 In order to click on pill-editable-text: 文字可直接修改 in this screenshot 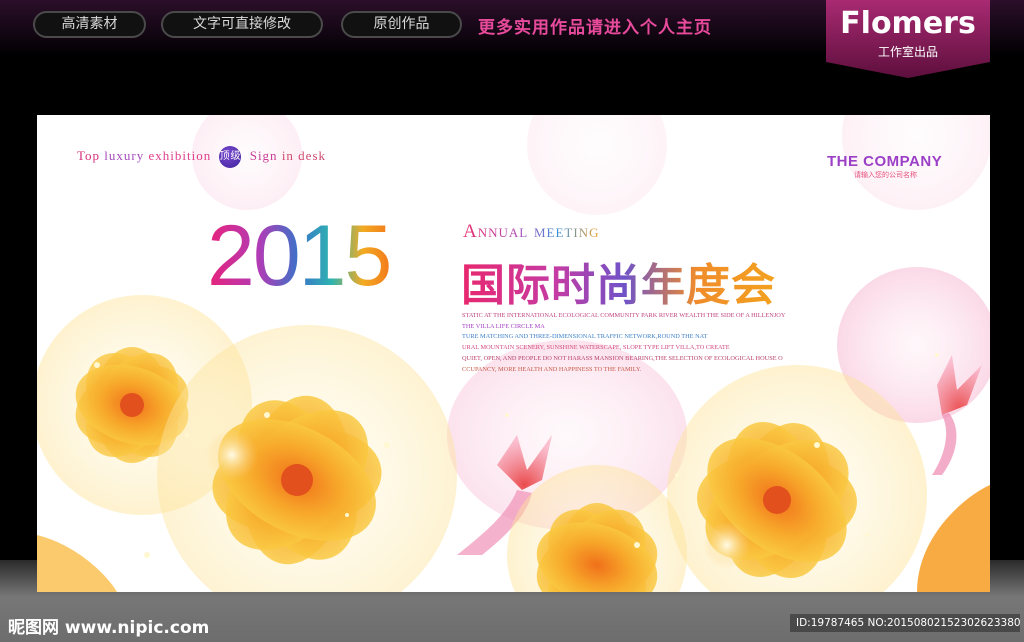, I will do `click(242, 24)`.